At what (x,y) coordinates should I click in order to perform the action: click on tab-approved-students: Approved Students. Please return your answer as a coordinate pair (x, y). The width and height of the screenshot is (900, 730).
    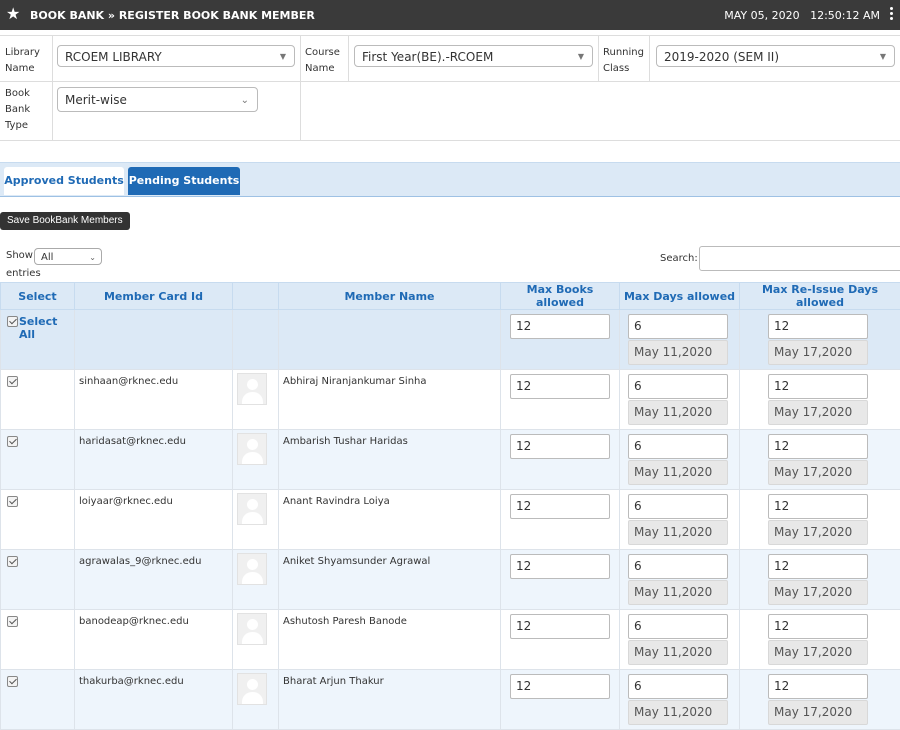
    Looking at the image, I should click on (64, 181).